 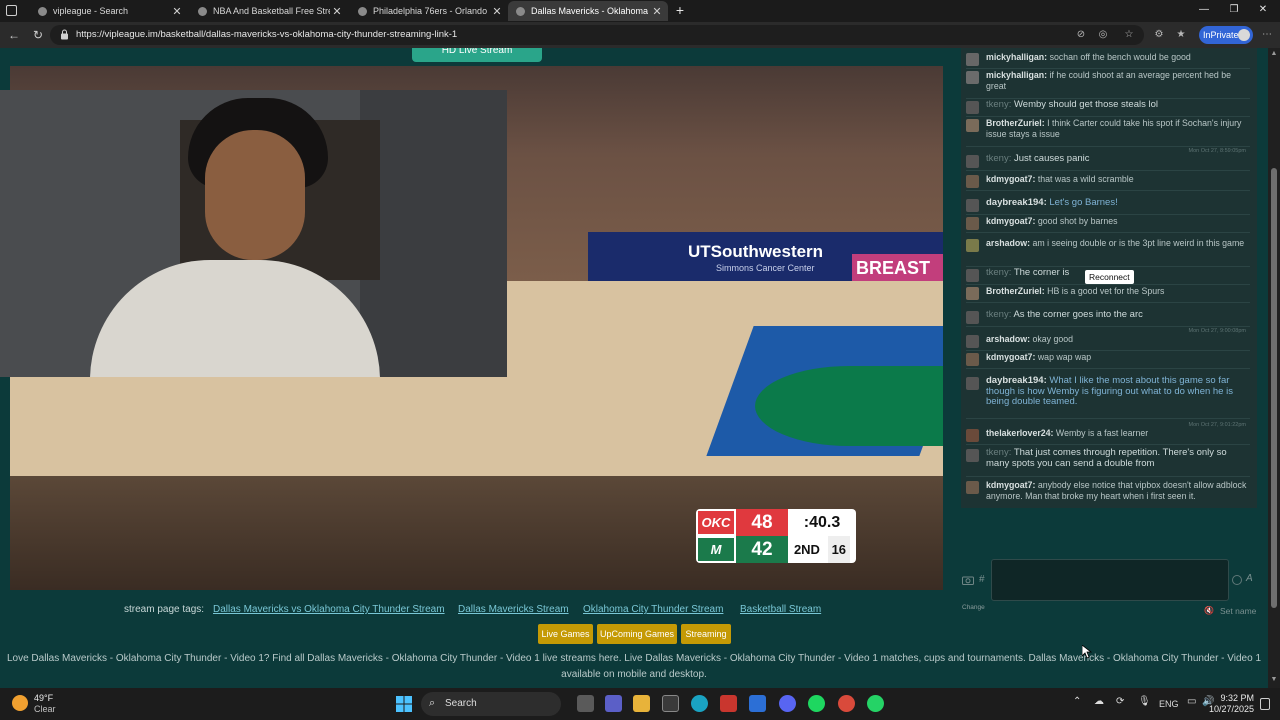 What do you see at coordinates (1169, 704) in the screenshot?
I see `language-indicator: ENG` at bounding box center [1169, 704].